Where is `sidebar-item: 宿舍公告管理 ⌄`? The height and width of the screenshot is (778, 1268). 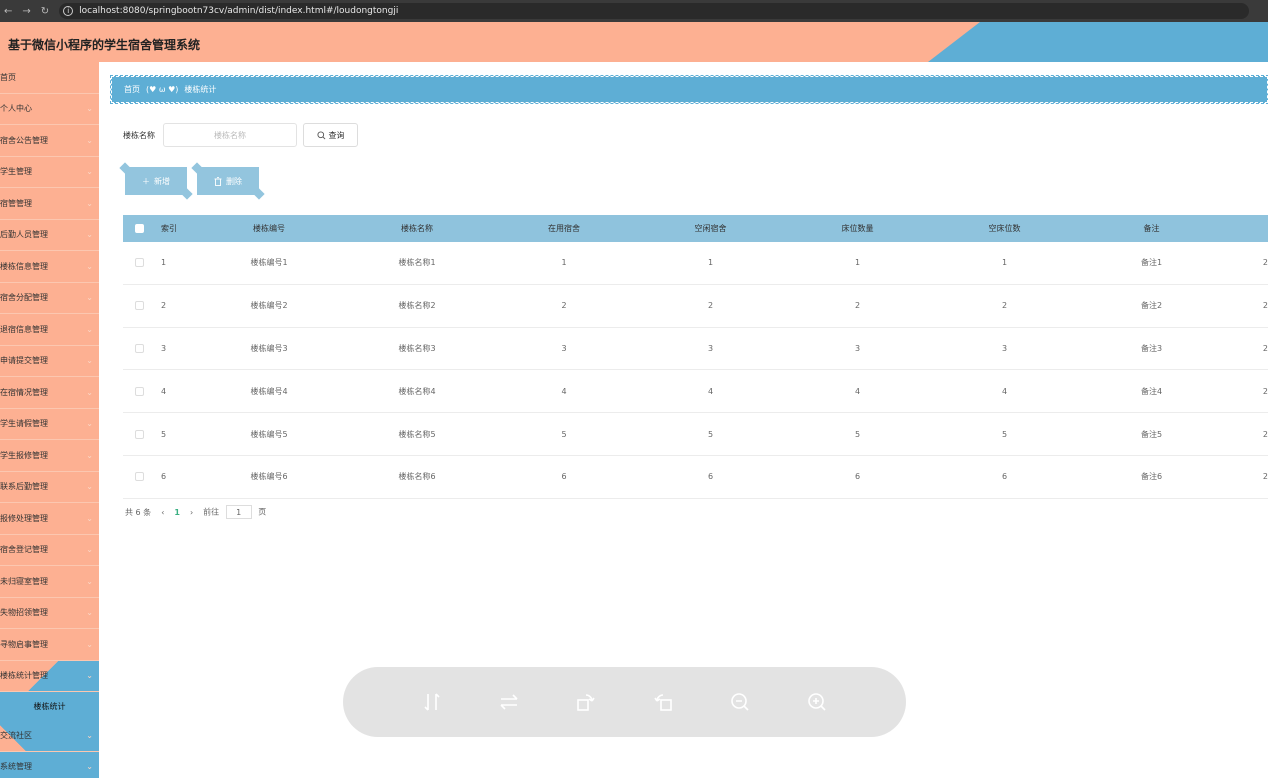
sidebar-item: 宿舍公告管理 ⌄ is located at coordinates (49, 141).